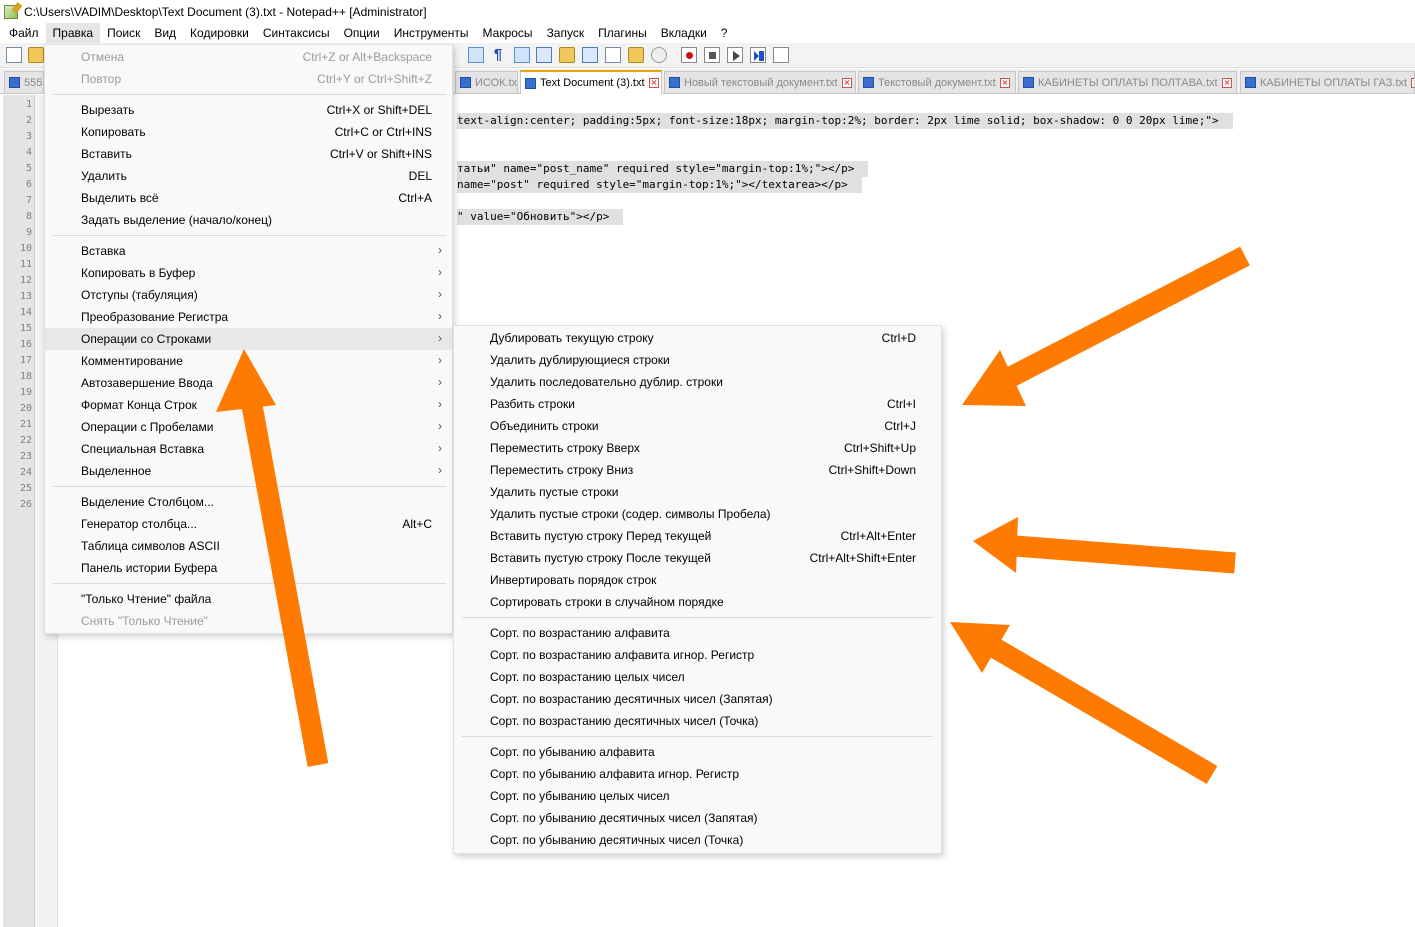 The image size is (1415, 927). I want to click on menu-11: Плагины, so click(622, 33).